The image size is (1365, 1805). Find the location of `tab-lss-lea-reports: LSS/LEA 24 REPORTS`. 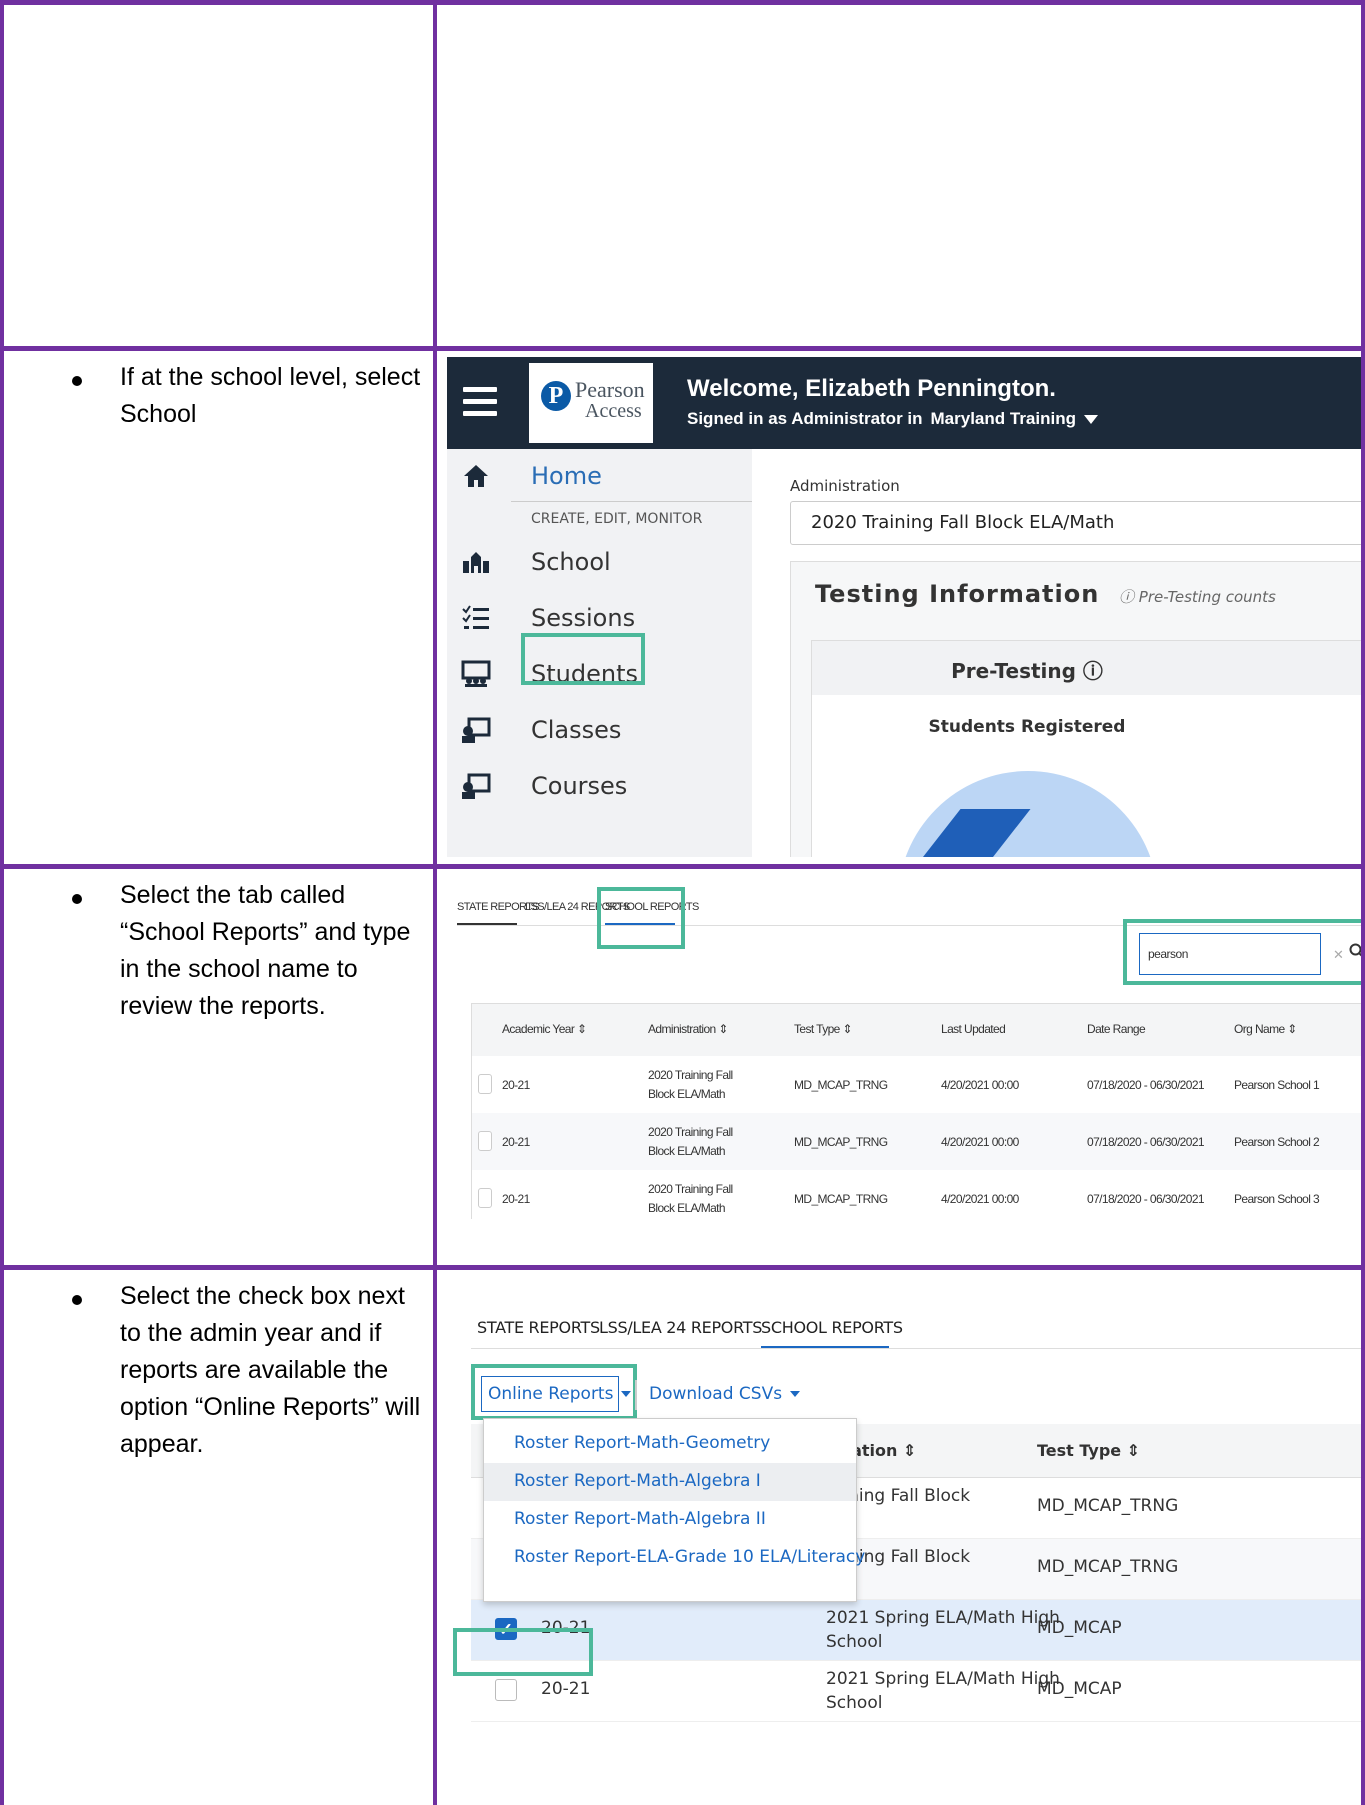

tab-lss-lea-reports: LSS/LEA 24 REPORTS is located at coordinates (680, 1327).